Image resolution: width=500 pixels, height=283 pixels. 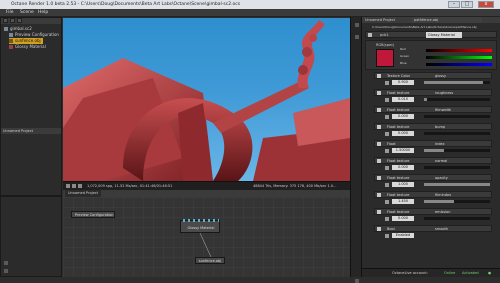 What do you see at coordinates (459, 50) in the screenshot?
I see `red-slider` at bounding box center [459, 50].